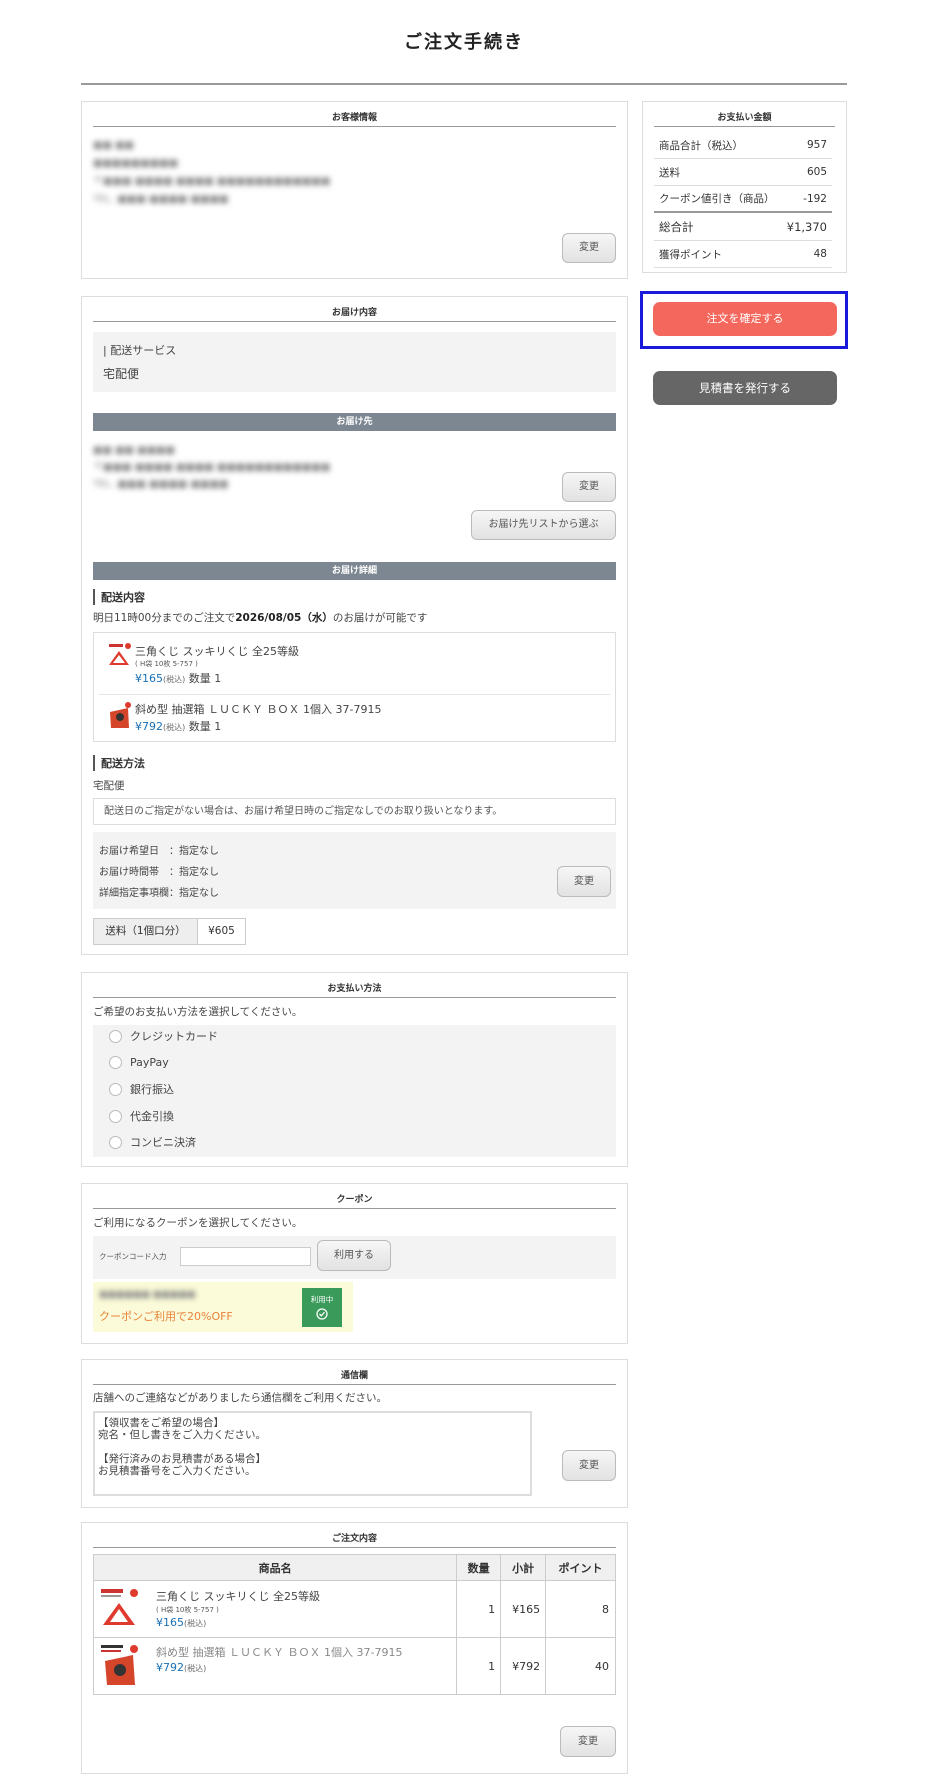  What do you see at coordinates (669, 172) in the screenshot?
I see `summary-label: 送料` at bounding box center [669, 172].